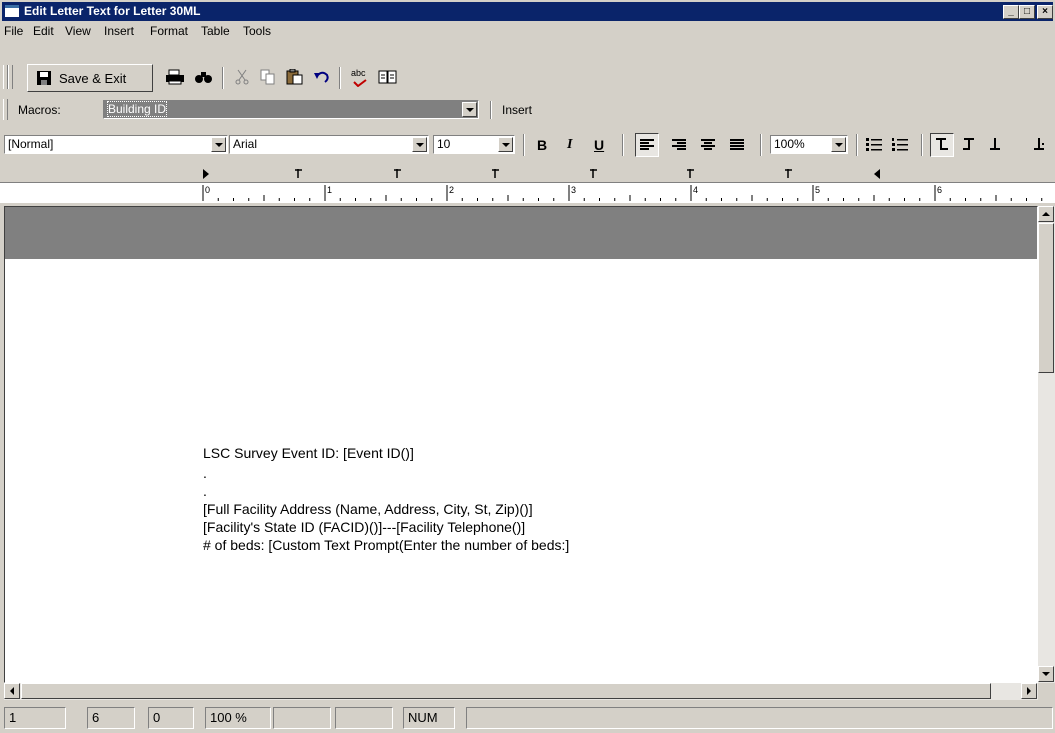  Describe the element at coordinates (257, 31) in the screenshot. I see `menu-tools: Tools` at that location.